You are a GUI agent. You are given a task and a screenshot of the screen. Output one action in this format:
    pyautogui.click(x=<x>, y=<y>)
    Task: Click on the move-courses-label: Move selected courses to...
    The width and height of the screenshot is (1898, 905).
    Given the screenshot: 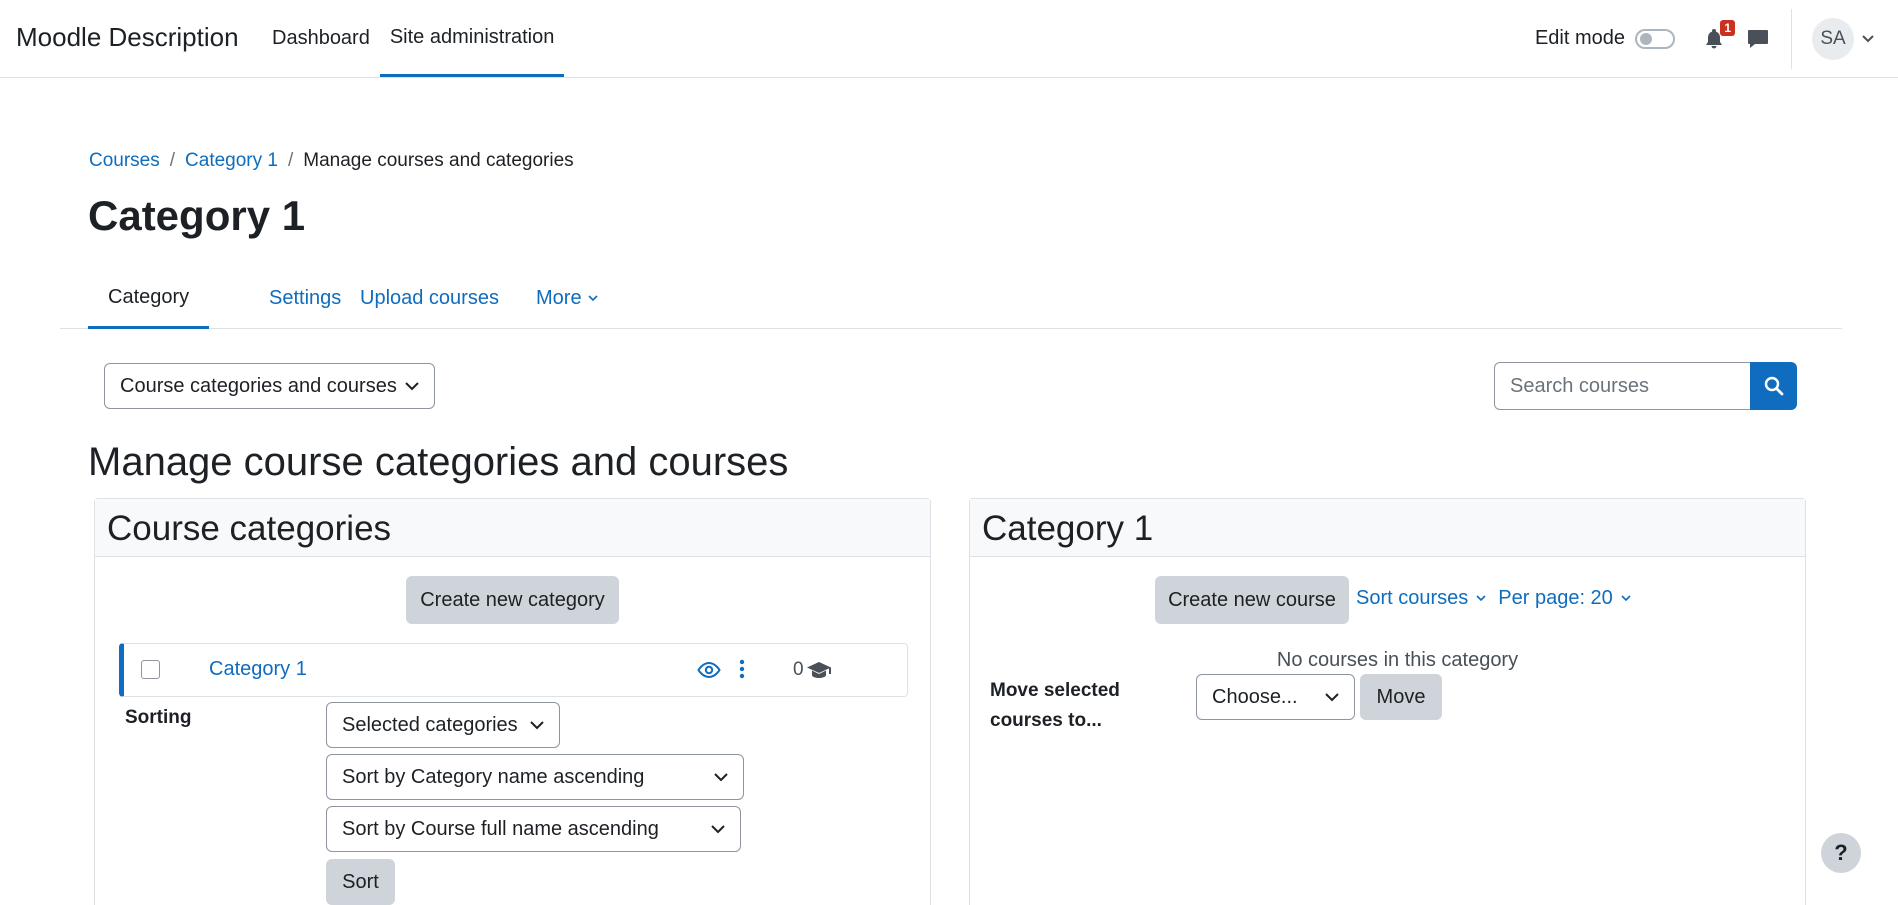 What is the action you would take?
    pyautogui.click(x=1055, y=706)
    